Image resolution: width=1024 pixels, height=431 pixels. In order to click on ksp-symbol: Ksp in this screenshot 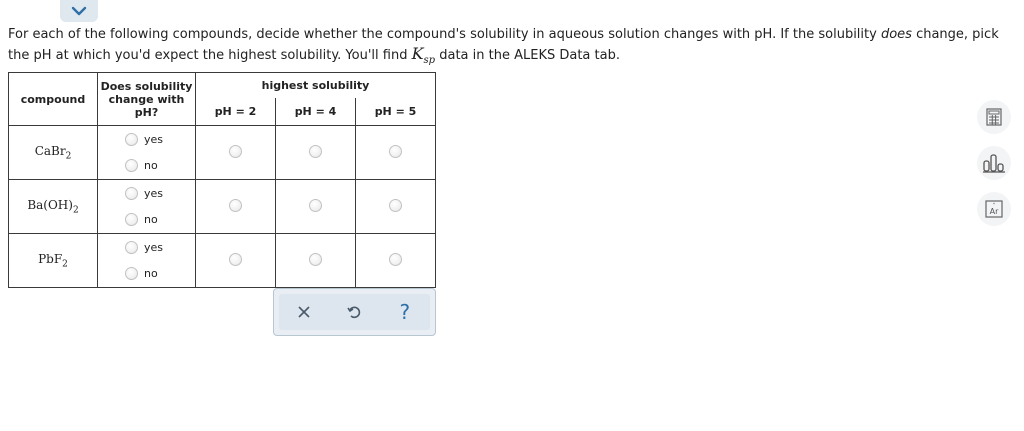, I will do `click(423, 55)`.